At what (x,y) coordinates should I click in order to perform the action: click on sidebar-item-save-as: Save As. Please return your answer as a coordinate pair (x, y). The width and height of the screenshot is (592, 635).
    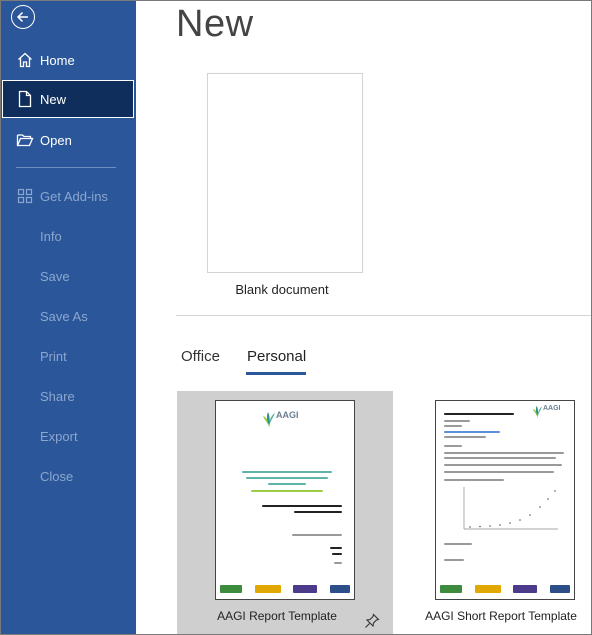
    Looking at the image, I should click on (68, 316).